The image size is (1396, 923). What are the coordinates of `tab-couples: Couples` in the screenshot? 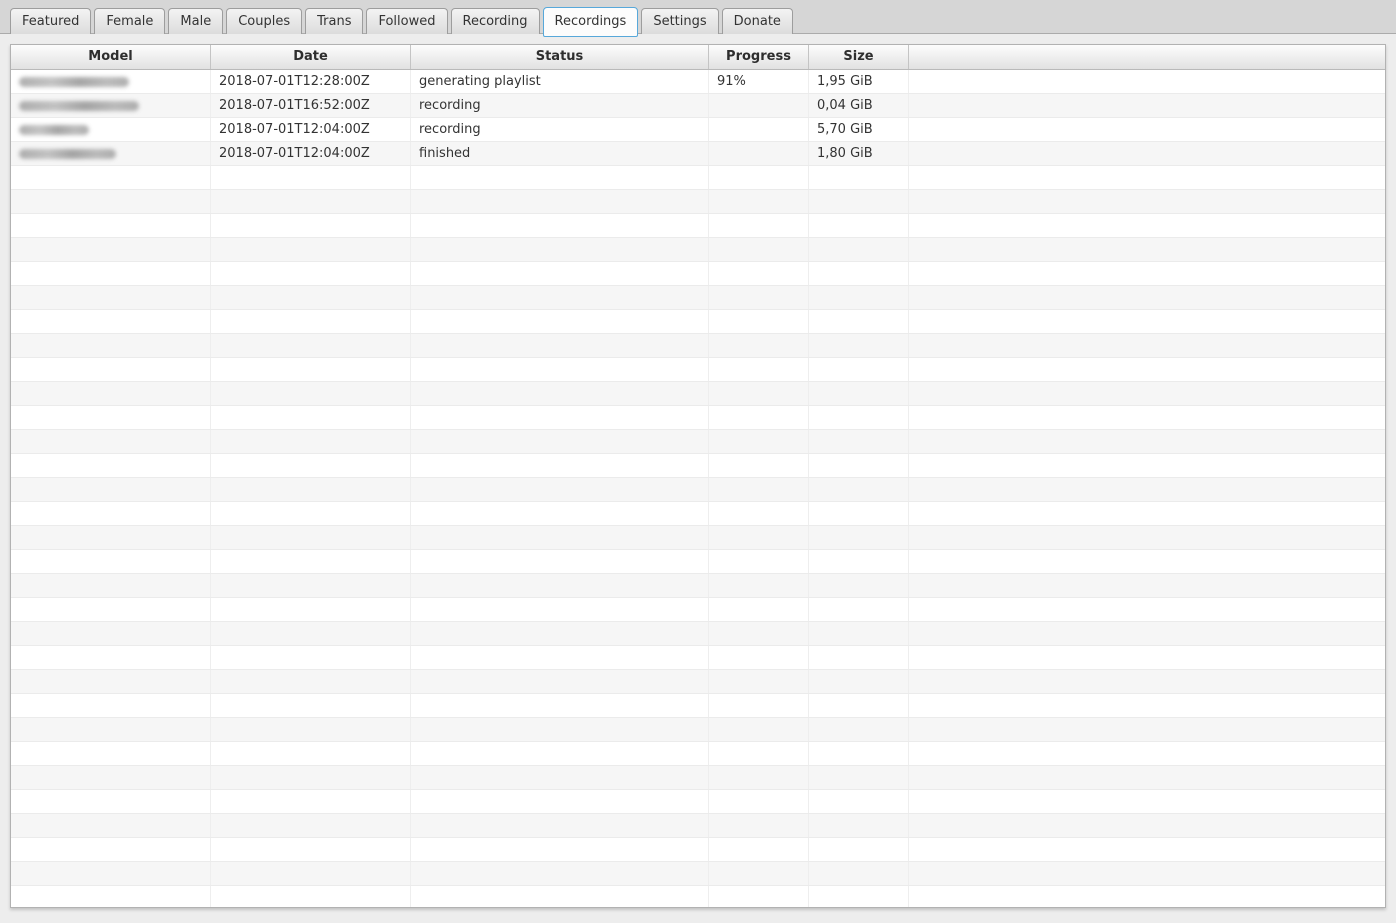 It's located at (264, 21).